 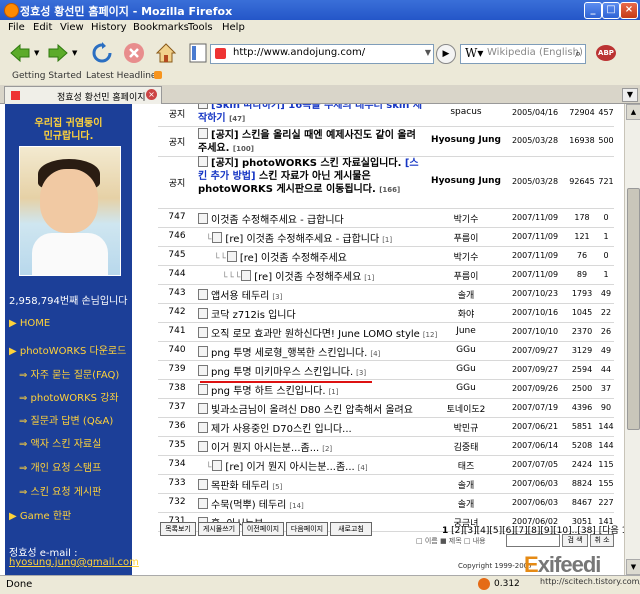 What do you see at coordinates (633, 112) in the screenshot?
I see `scroll-up-icon: ▲` at bounding box center [633, 112].